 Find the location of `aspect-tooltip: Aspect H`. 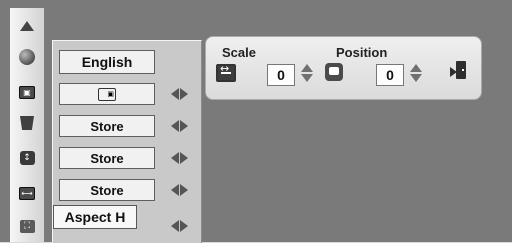

aspect-tooltip: Aspect H is located at coordinates (95, 217).